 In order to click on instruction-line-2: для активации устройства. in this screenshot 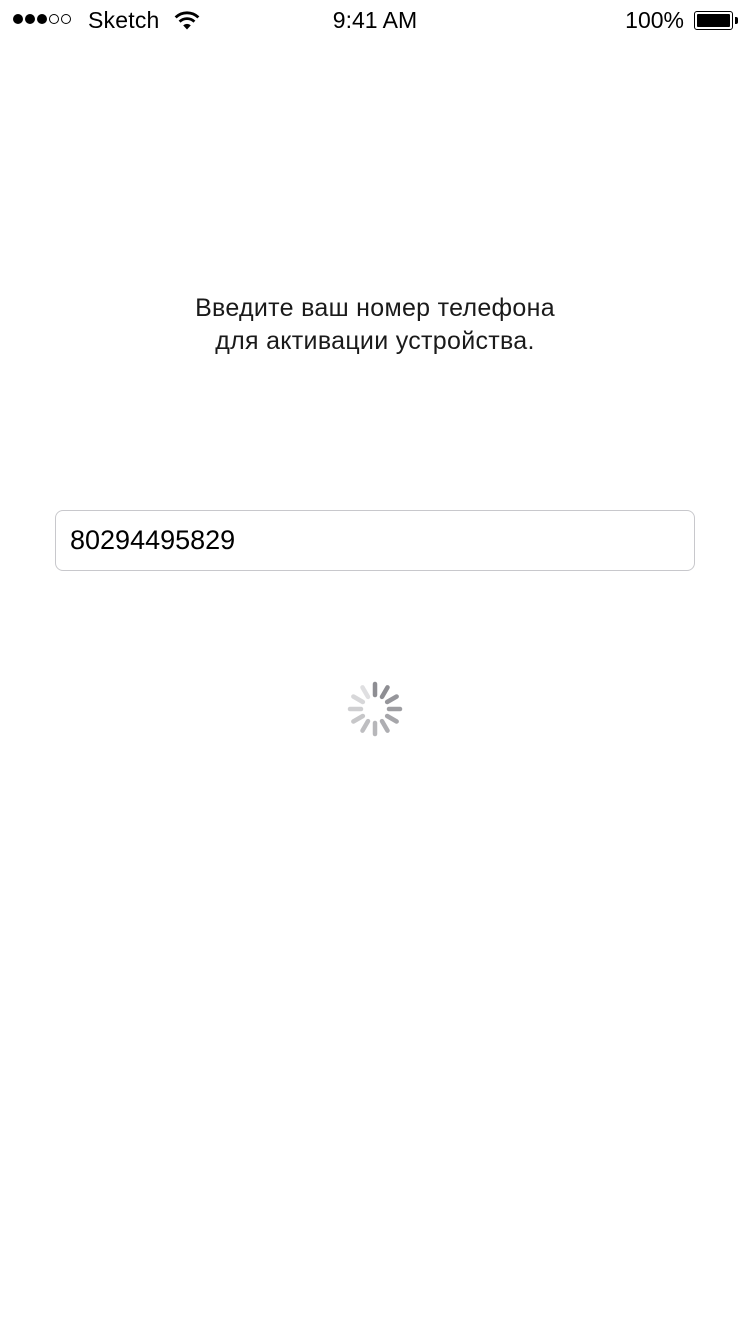, I will do `click(375, 341)`.